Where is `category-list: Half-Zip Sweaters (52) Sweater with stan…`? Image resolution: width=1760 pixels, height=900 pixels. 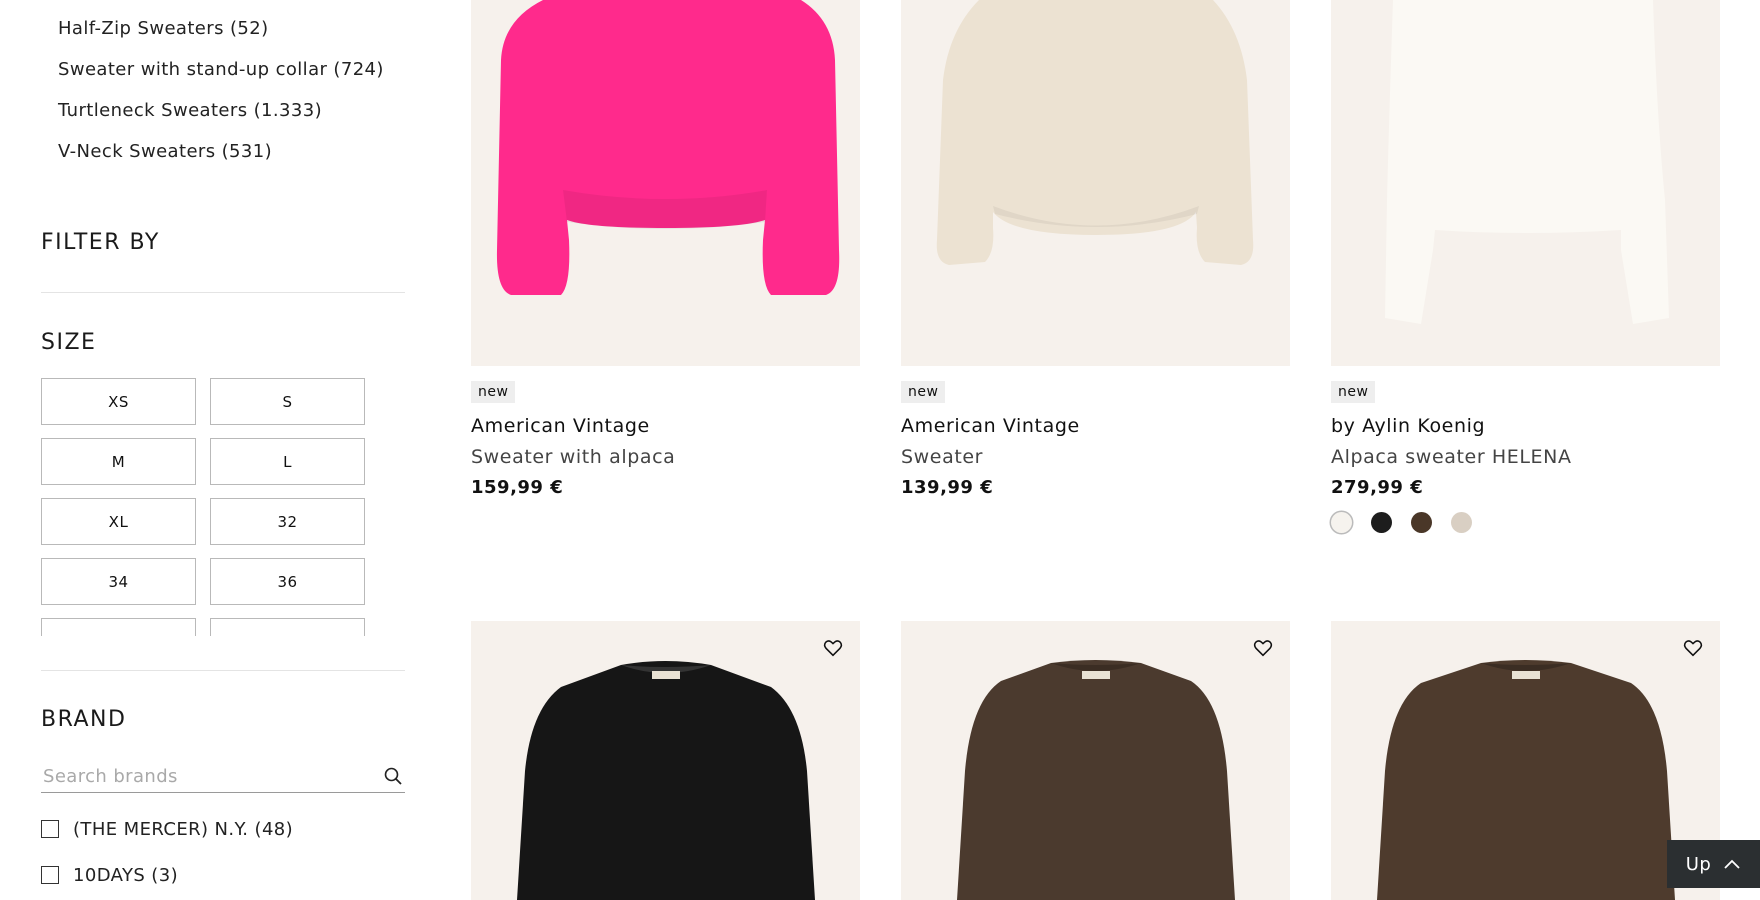
category-list: Half-Zip Sweaters (52) Sweater with stan… is located at coordinates (221, 90).